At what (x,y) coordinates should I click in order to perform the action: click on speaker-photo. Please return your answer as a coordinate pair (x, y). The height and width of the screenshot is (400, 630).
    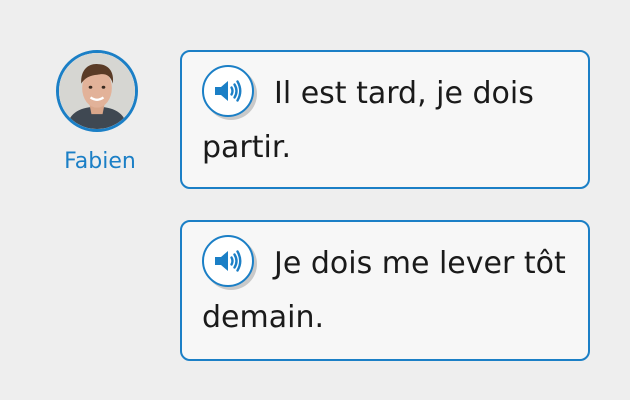
    Looking at the image, I should click on (97, 91).